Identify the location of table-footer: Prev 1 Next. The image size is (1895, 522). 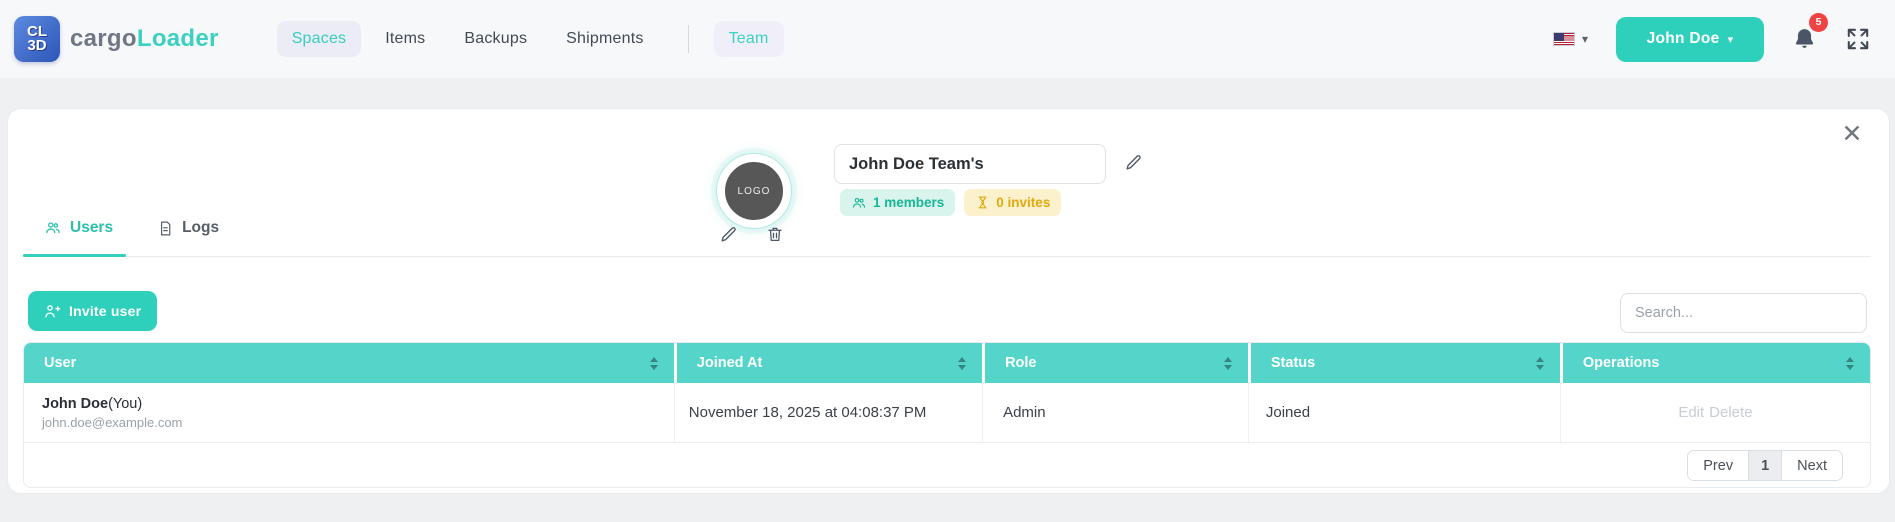
(947, 465).